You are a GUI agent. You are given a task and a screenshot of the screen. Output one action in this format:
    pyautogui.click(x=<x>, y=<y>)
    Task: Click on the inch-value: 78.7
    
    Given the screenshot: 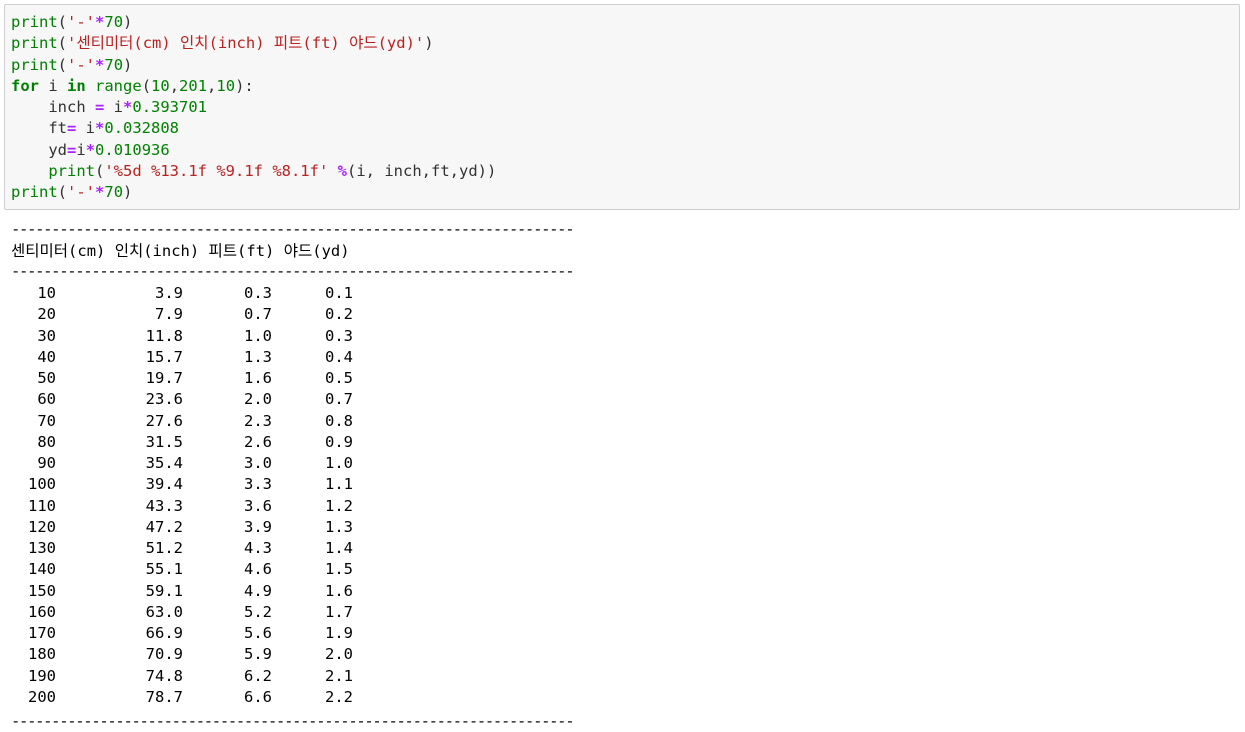 What is the action you would take?
    pyautogui.click(x=164, y=696)
    